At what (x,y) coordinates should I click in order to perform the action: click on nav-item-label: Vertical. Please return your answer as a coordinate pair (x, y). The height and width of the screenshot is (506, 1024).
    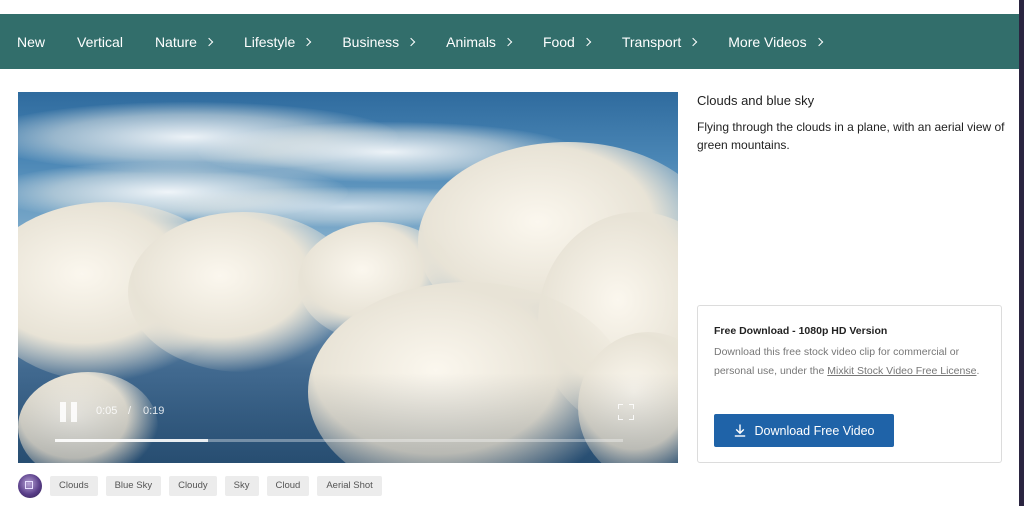
    Looking at the image, I should click on (100, 41).